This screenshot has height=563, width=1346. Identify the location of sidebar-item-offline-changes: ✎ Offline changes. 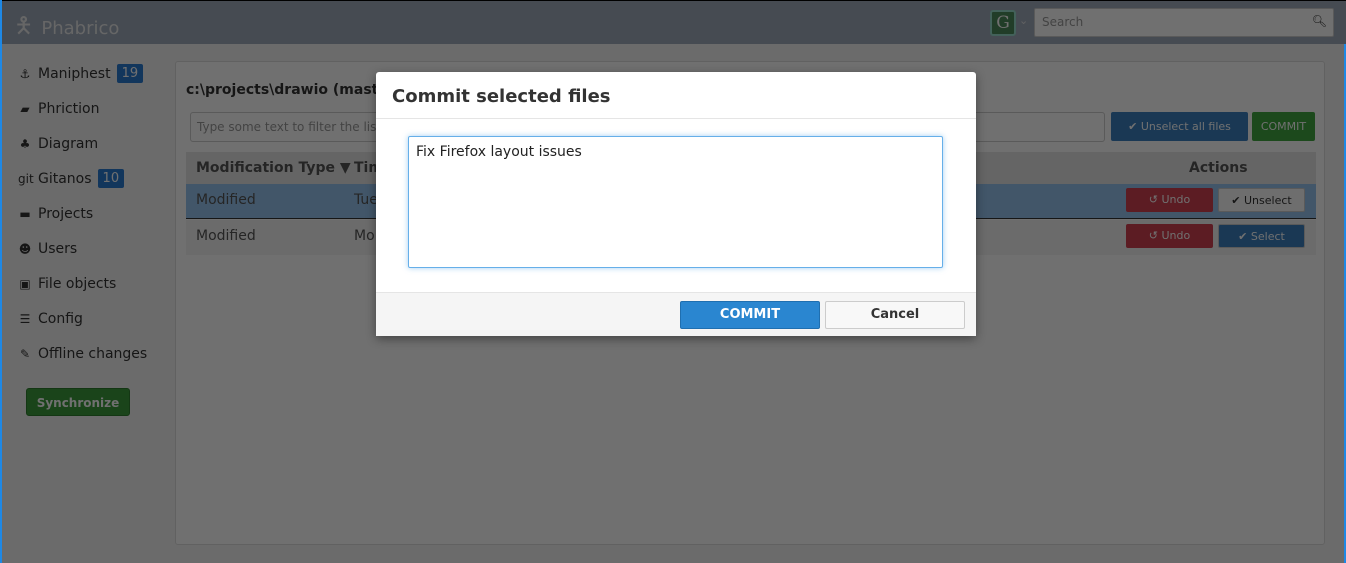
(93, 353).